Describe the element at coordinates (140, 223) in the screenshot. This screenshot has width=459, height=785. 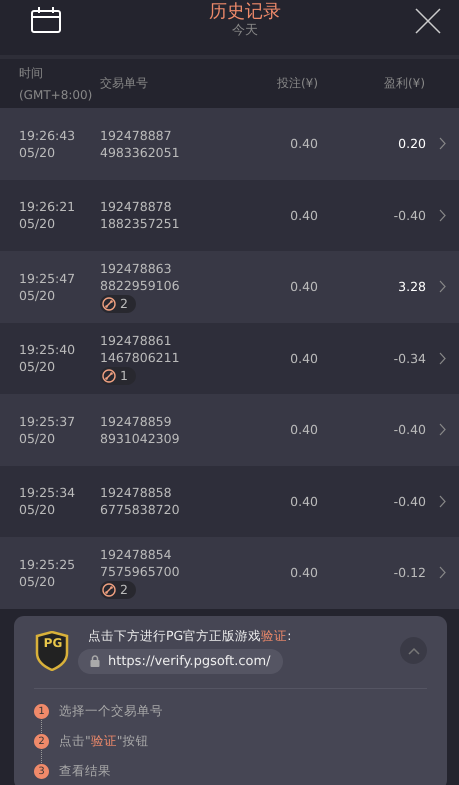
I see `order-number: 1882357251` at that location.